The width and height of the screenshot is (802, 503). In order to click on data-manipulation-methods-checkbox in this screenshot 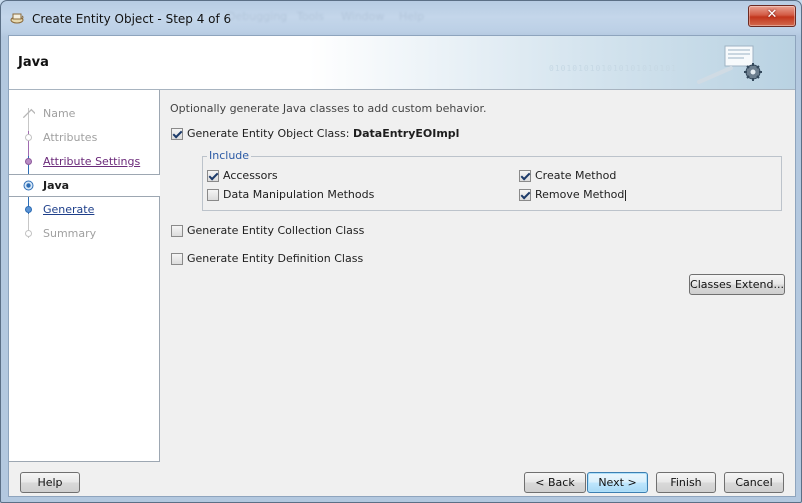, I will do `click(213, 195)`.